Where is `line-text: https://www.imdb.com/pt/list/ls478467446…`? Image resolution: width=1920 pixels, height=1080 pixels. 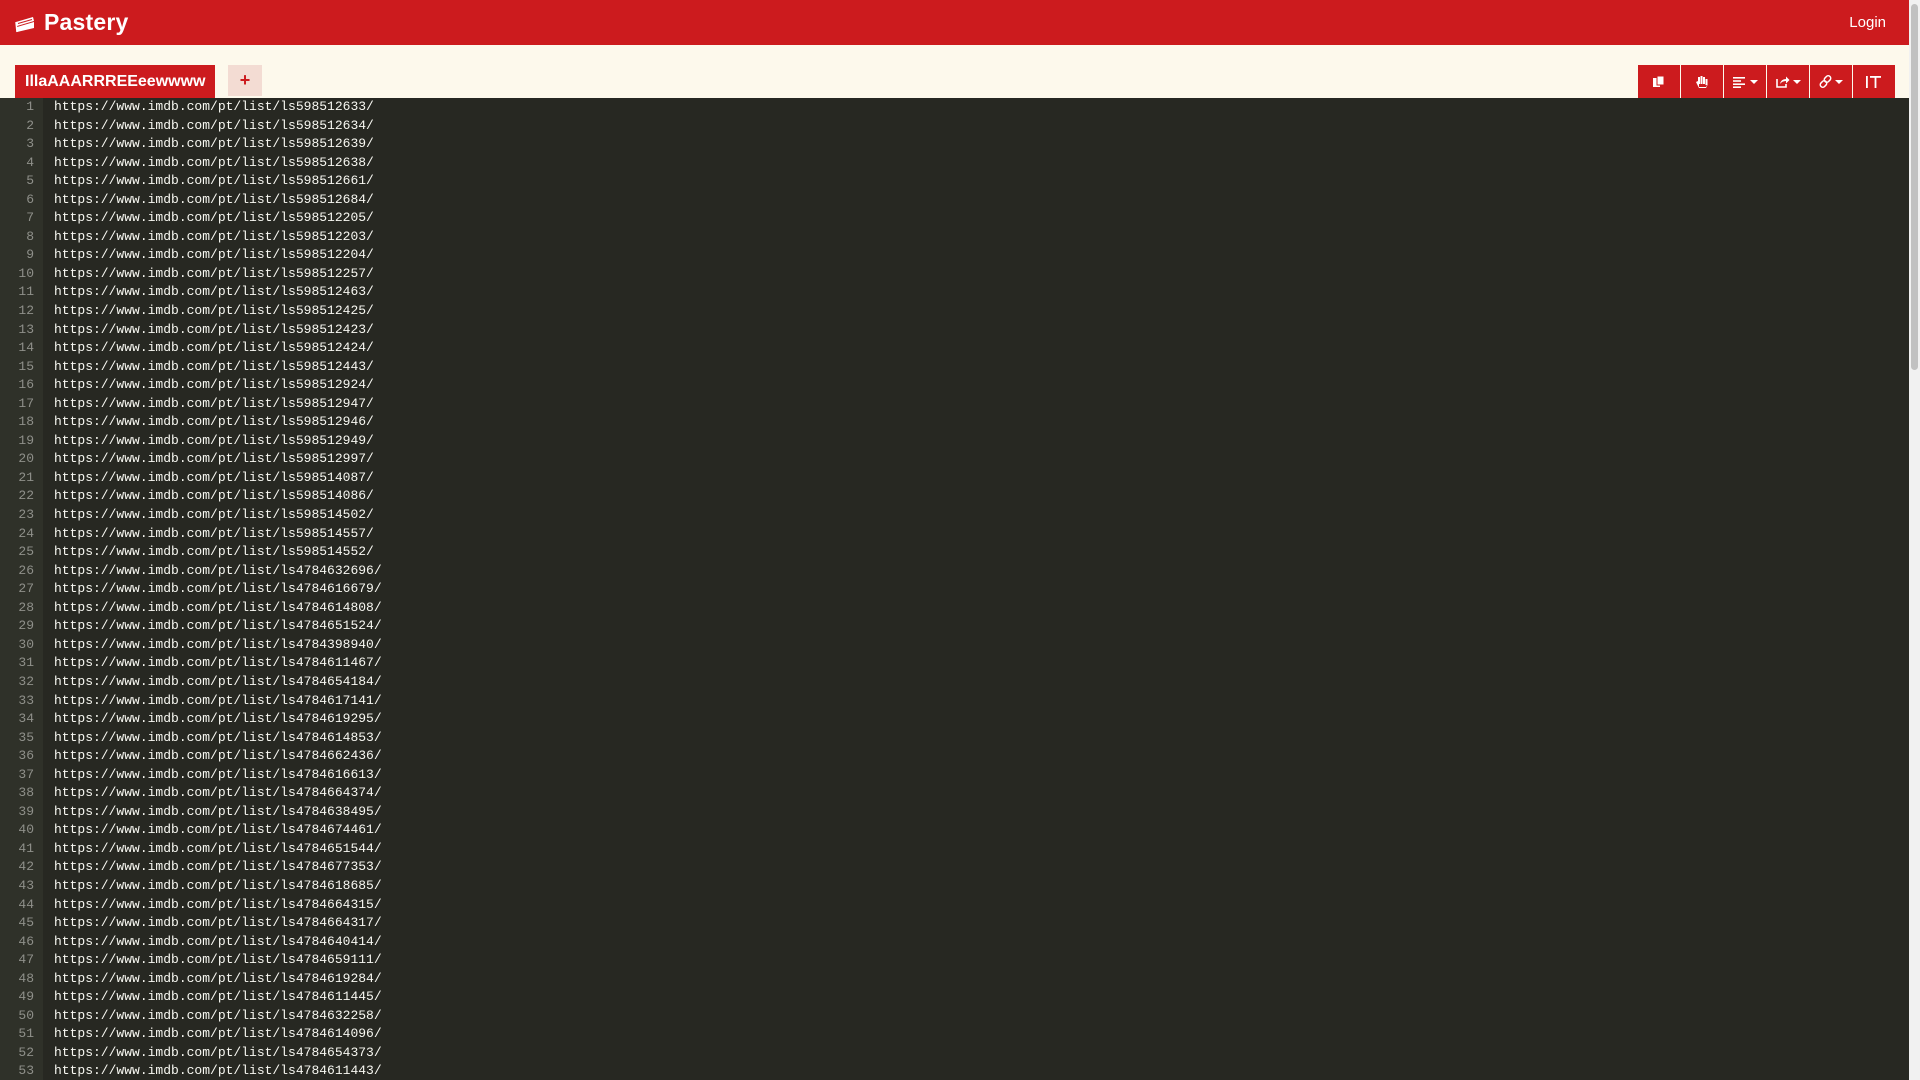 line-text: https://www.imdb.com/pt/list/ls478467446… is located at coordinates (218, 830).